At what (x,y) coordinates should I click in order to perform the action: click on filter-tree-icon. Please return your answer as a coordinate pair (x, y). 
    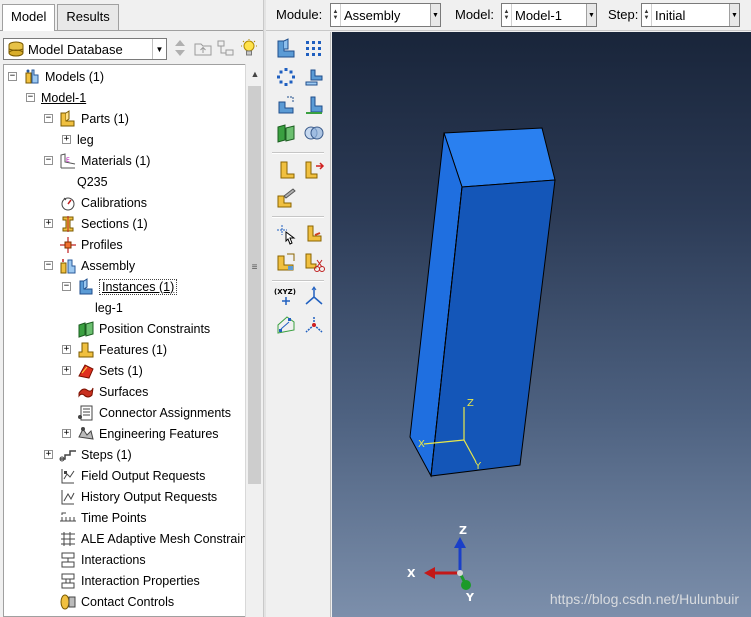
    Looking at the image, I should click on (225, 48).